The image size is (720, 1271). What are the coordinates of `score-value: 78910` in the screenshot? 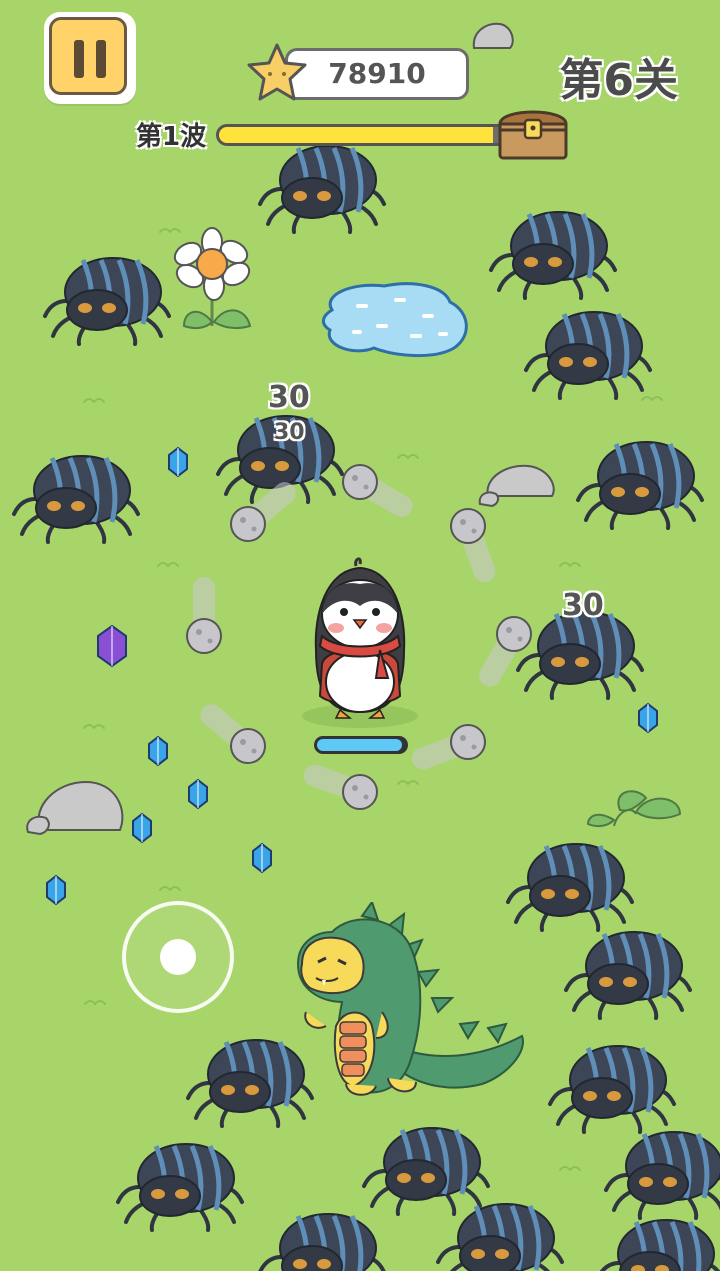 It's located at (377, 73).